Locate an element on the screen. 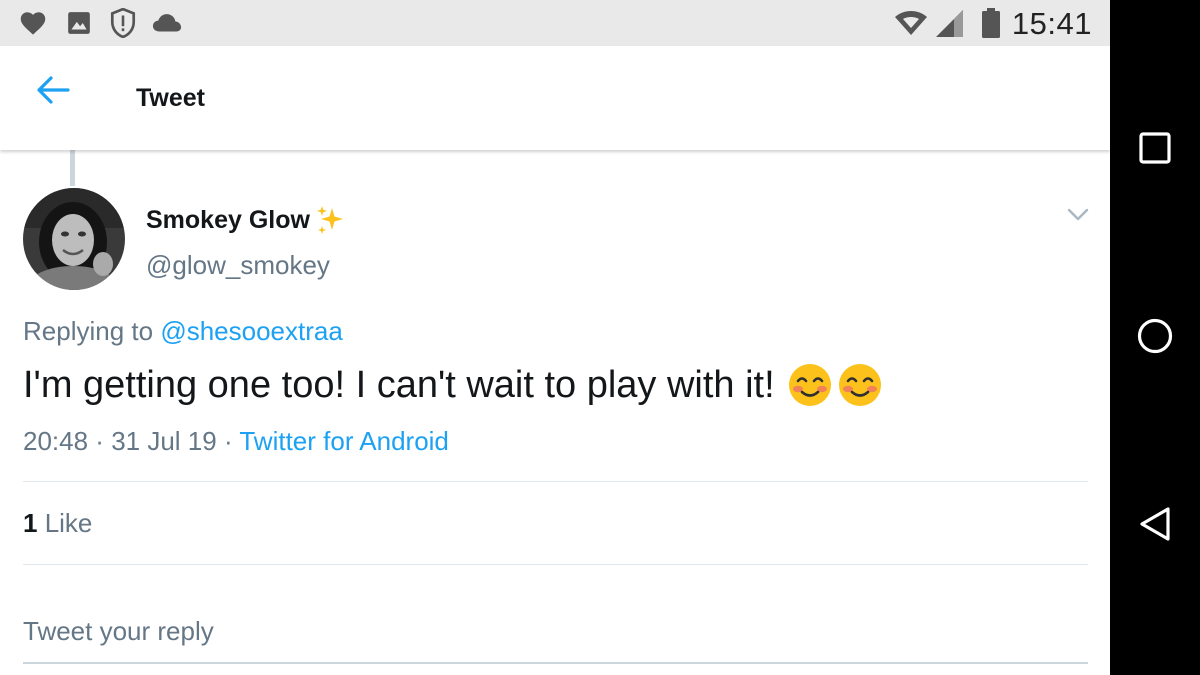  arrow-left-icon is located at coordinates (53, 92).